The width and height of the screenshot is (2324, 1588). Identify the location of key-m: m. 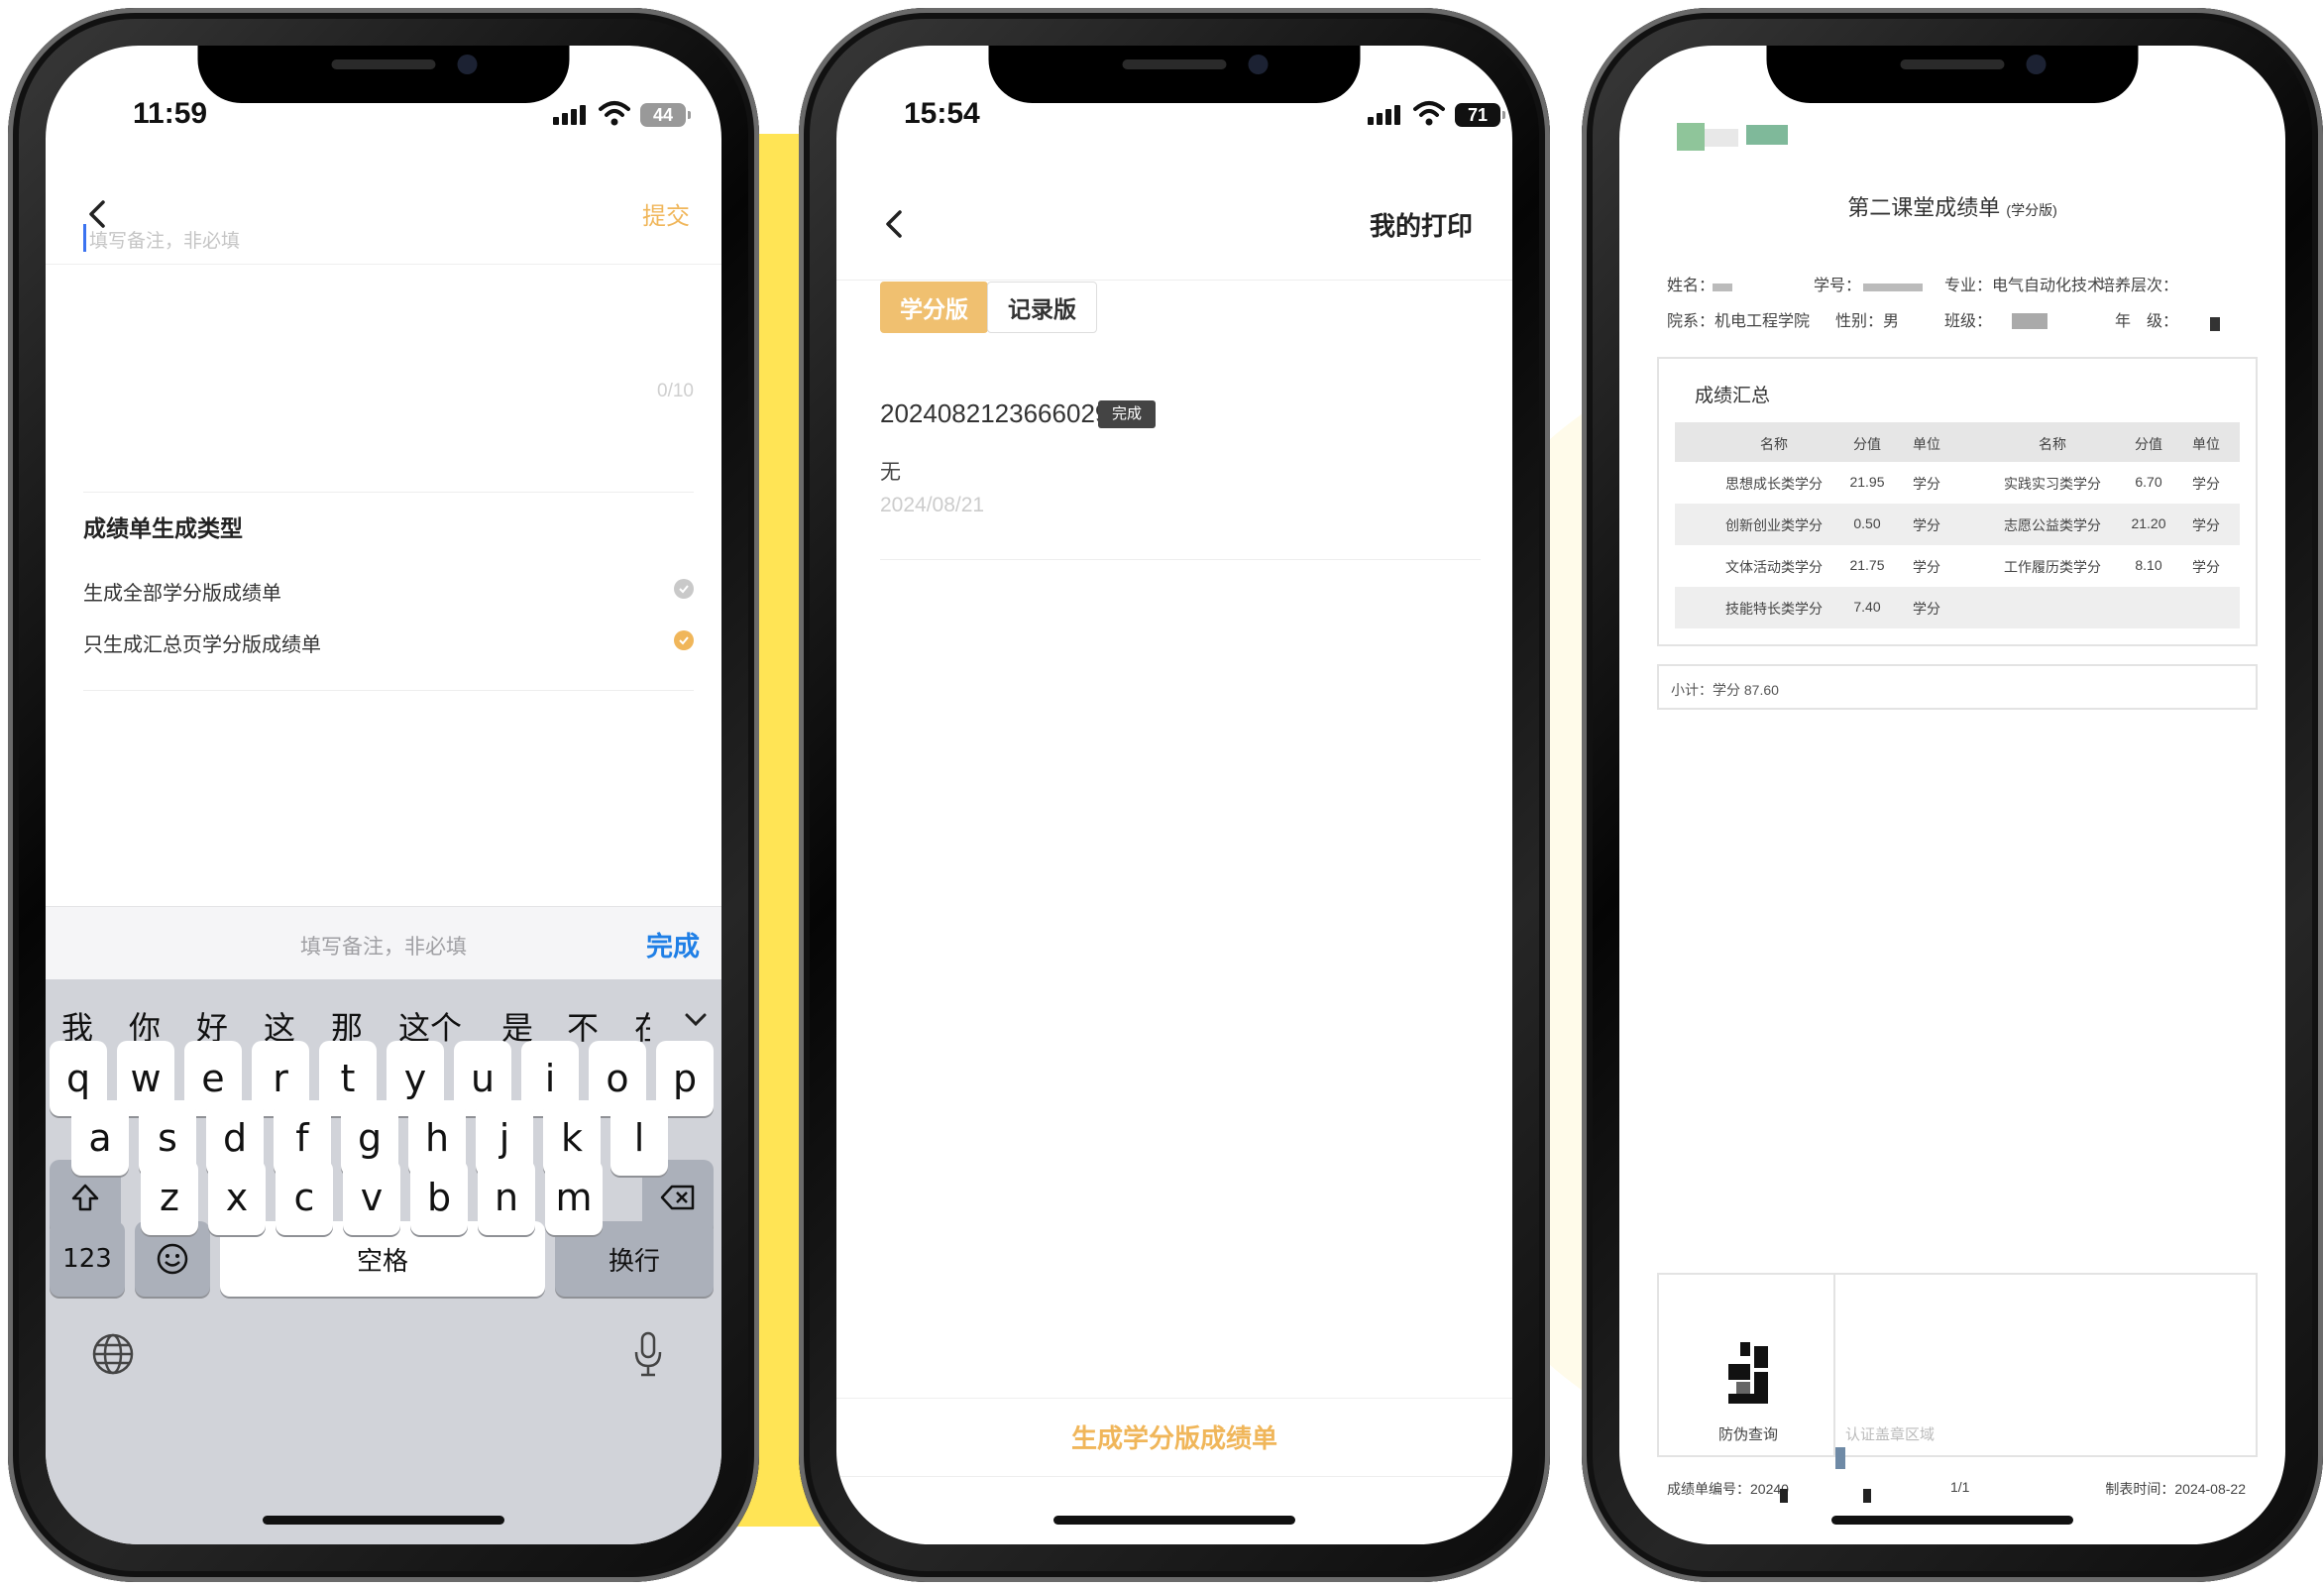
(574, 1197).